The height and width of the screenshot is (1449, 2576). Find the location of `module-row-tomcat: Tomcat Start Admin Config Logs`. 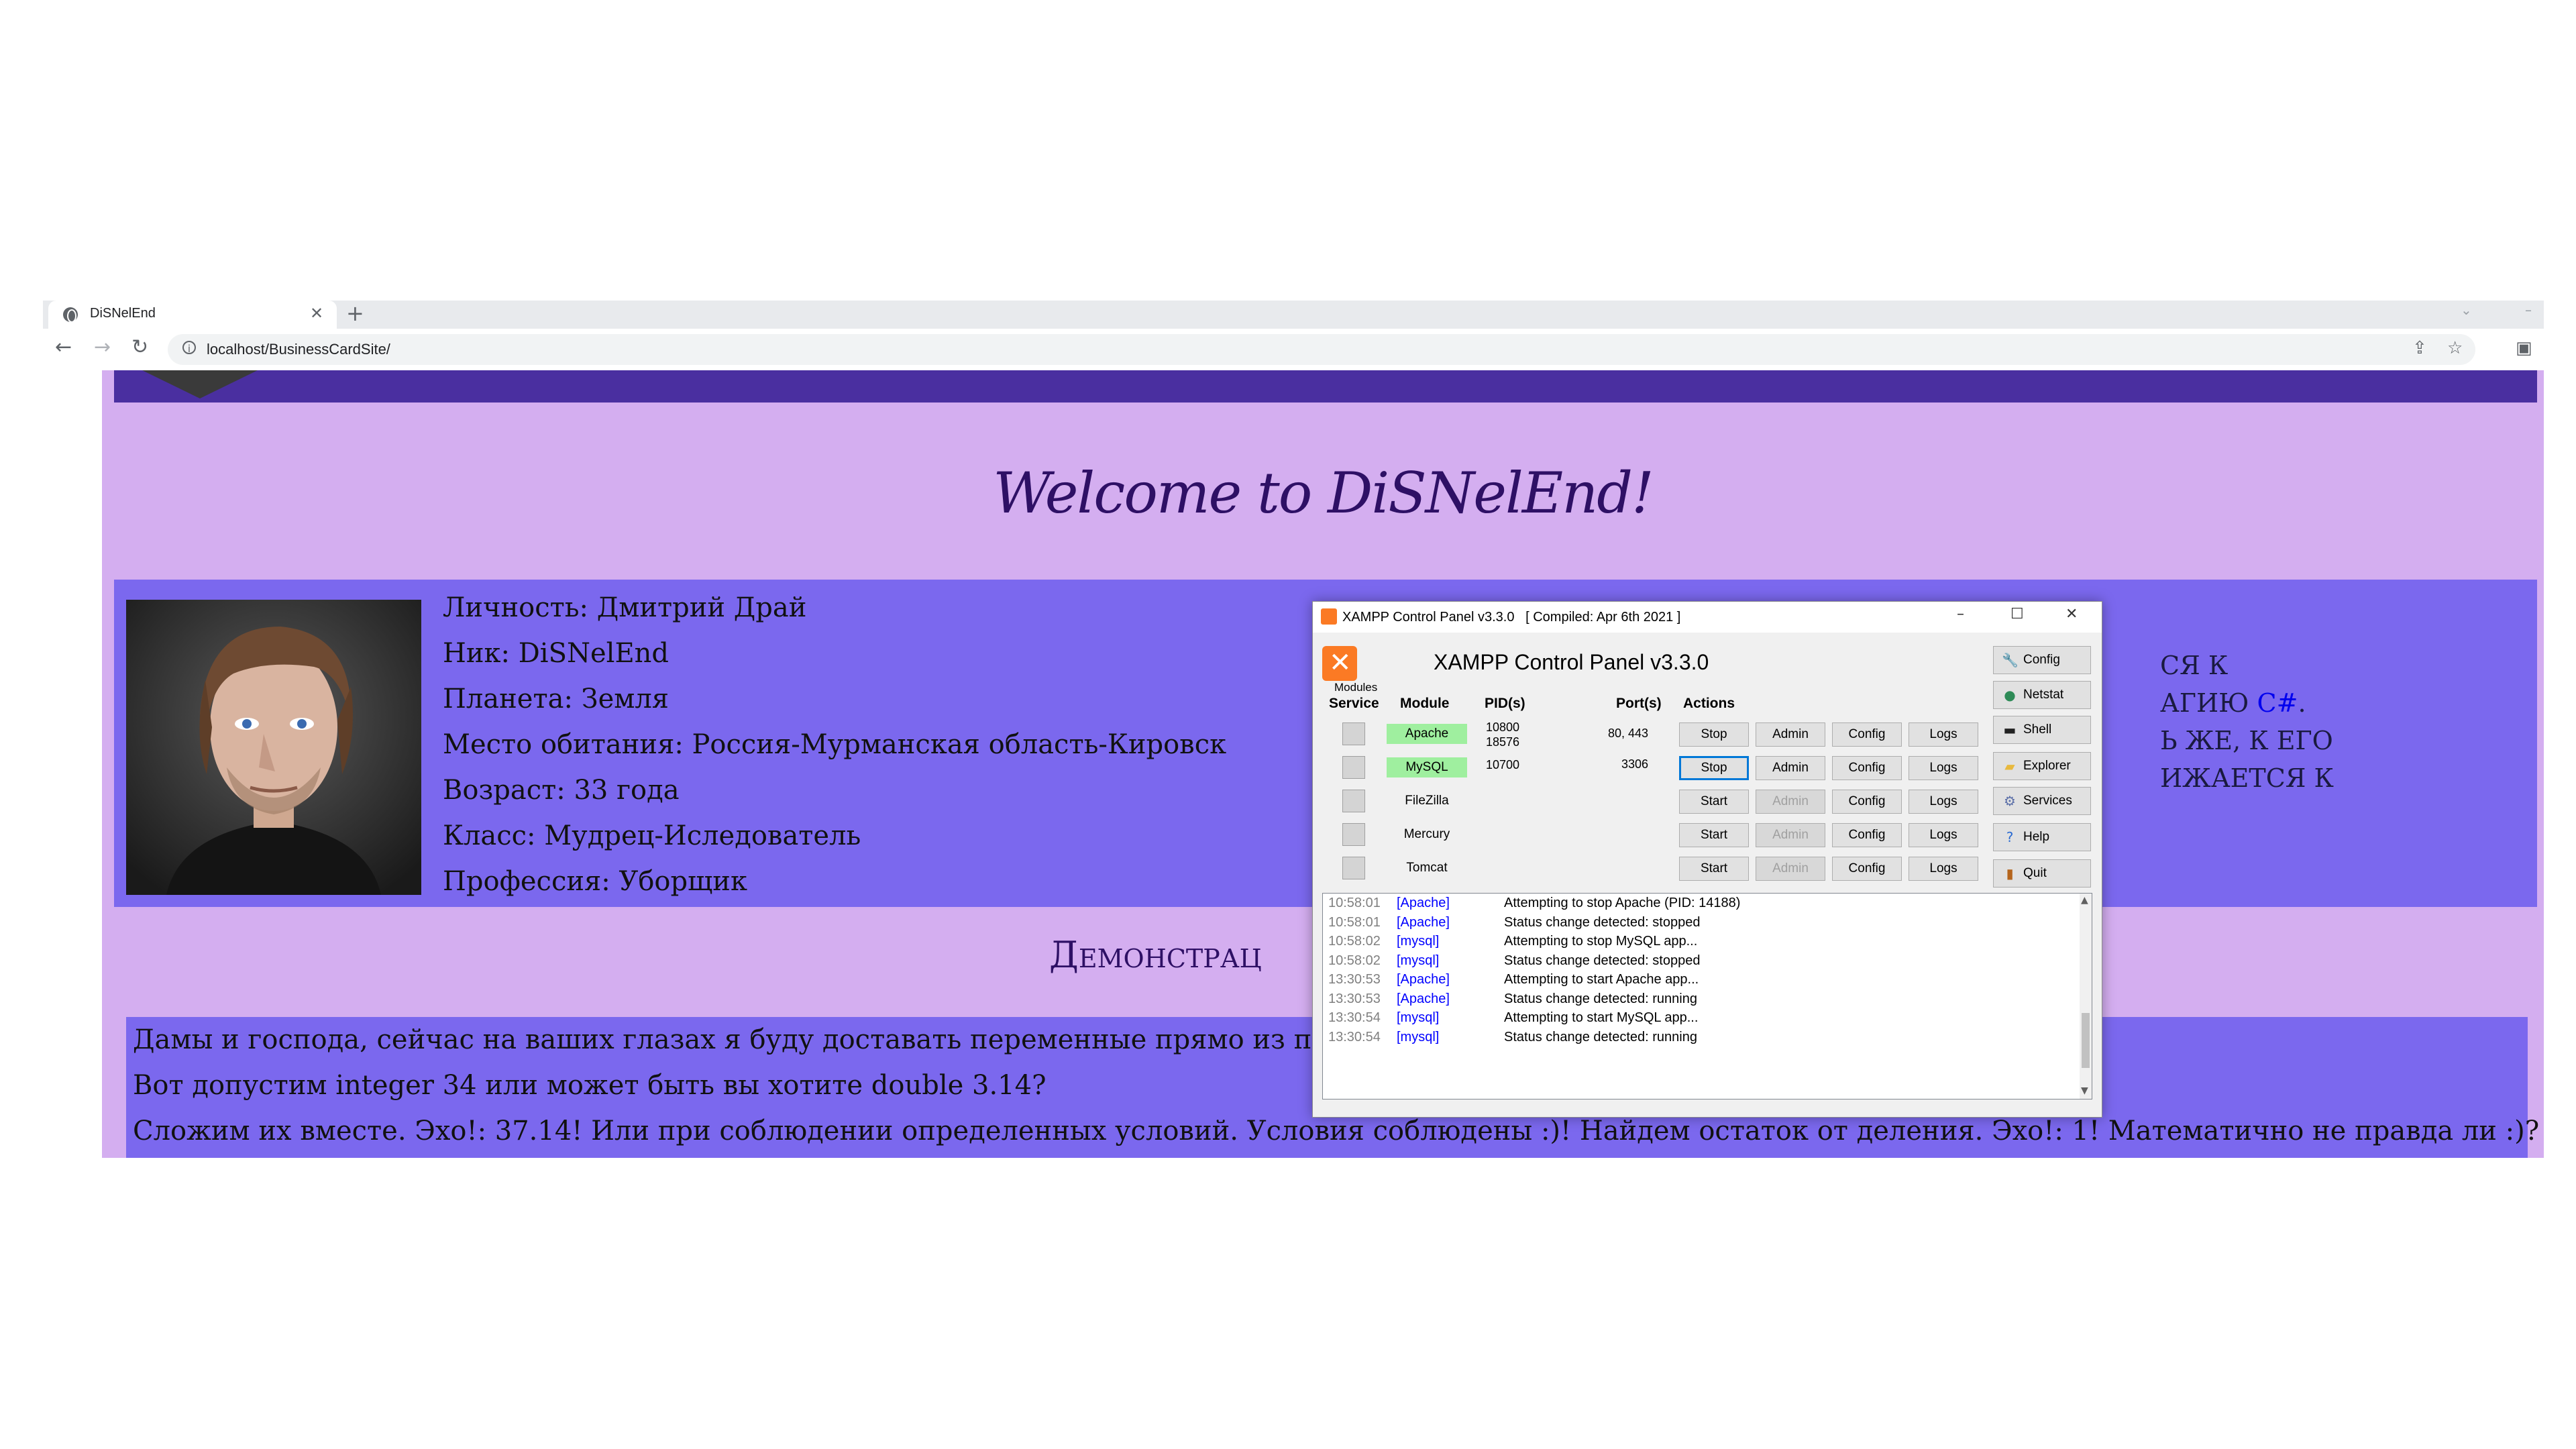

module-row-tomcat: Tomcat Start Admin Config Logs is located at coordinates (1648, 868).